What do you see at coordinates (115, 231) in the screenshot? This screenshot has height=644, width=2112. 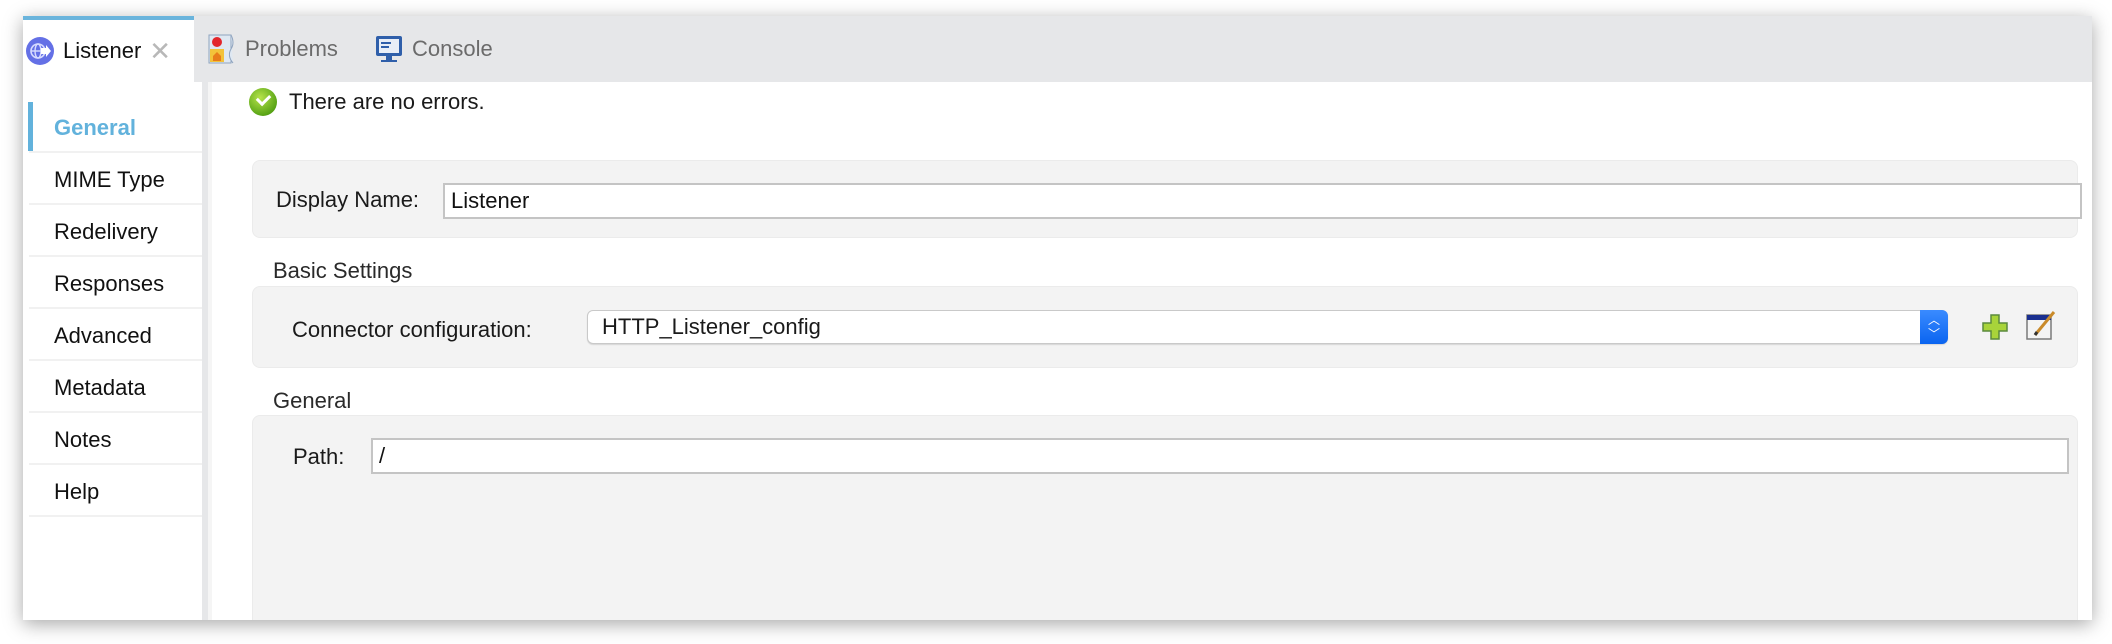 I see `sidebar-item-redelivery: Redelivery` at bounding box center [115, 231].